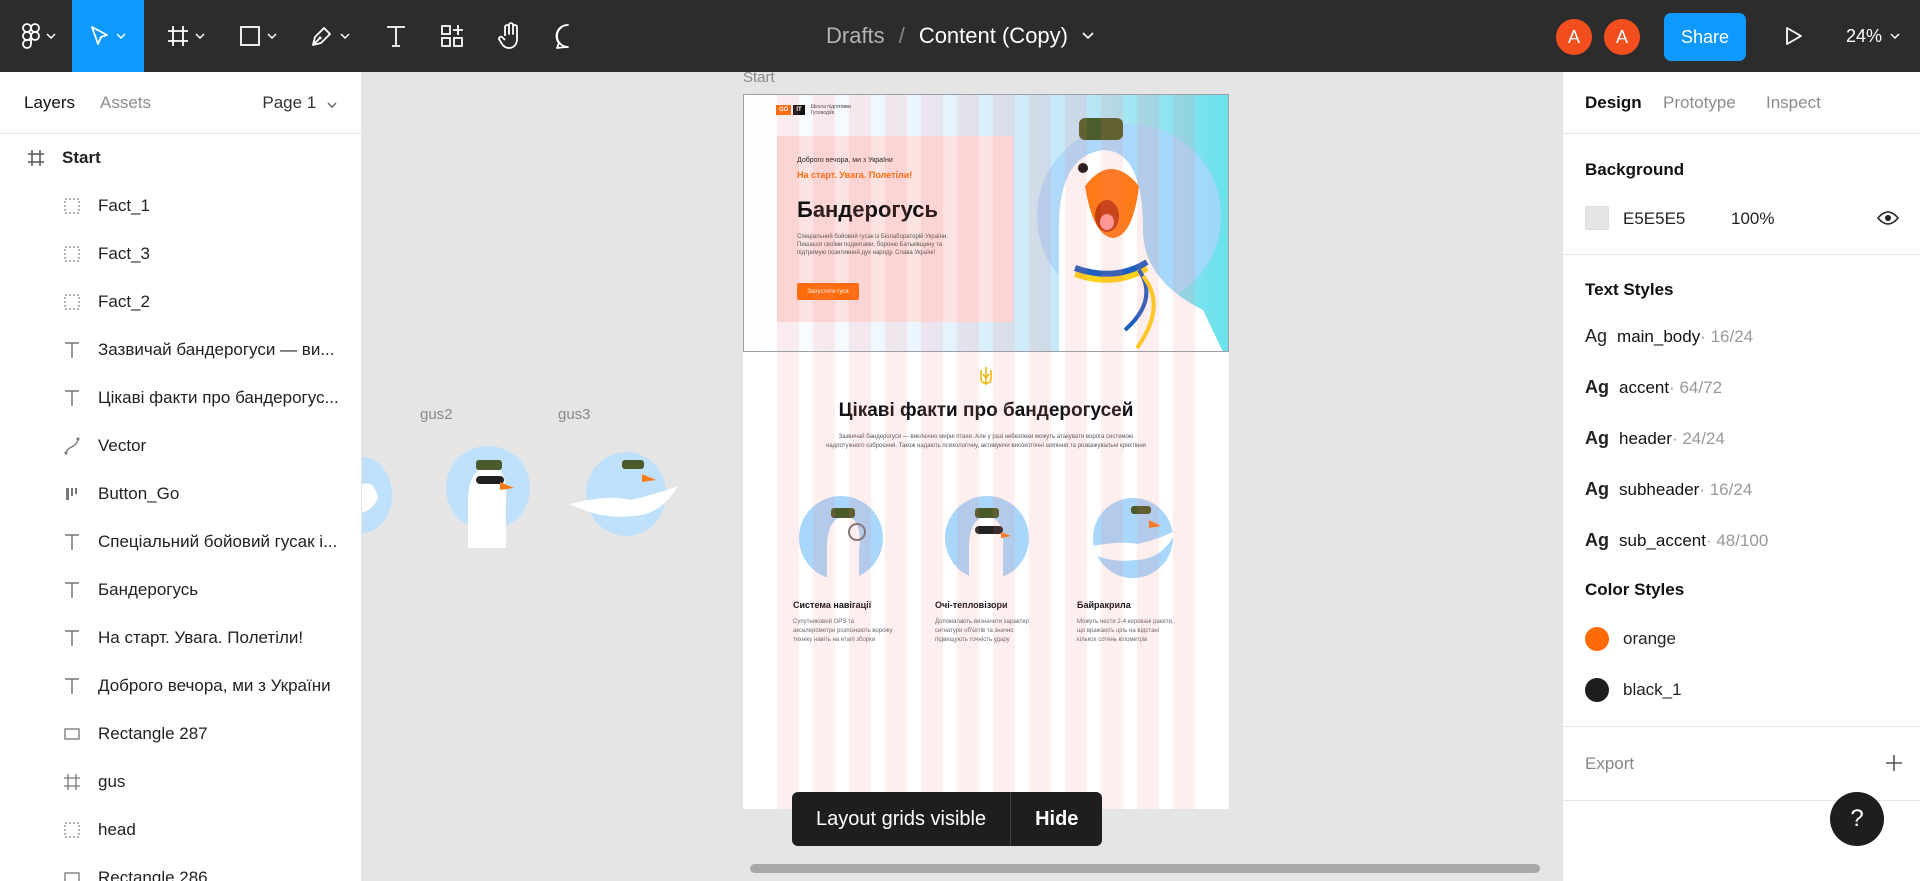 The height and width of the screenshot is (881, 1920). I want to click on hand-icon, so click(508, 35).